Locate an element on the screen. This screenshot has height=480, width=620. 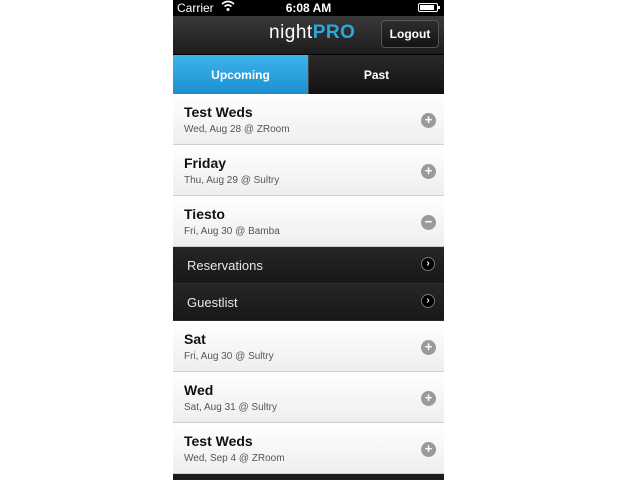
tab-past: Past is located at coordinates (376, 74).